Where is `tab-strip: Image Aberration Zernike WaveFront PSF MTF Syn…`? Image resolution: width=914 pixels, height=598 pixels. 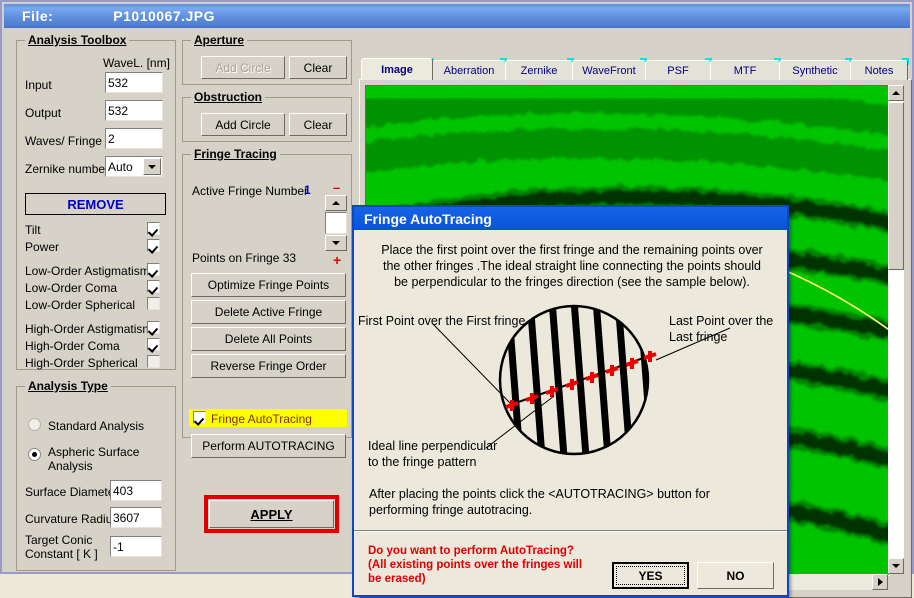
tab-strip: Image Aberration Zernike WaveFront PSF MTF Syn… is located at coordinates (635, 69).